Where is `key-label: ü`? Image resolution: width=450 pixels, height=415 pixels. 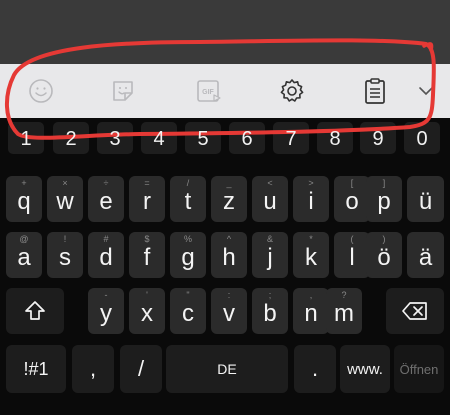
key-label: ü is located at coordinates (425, 201).